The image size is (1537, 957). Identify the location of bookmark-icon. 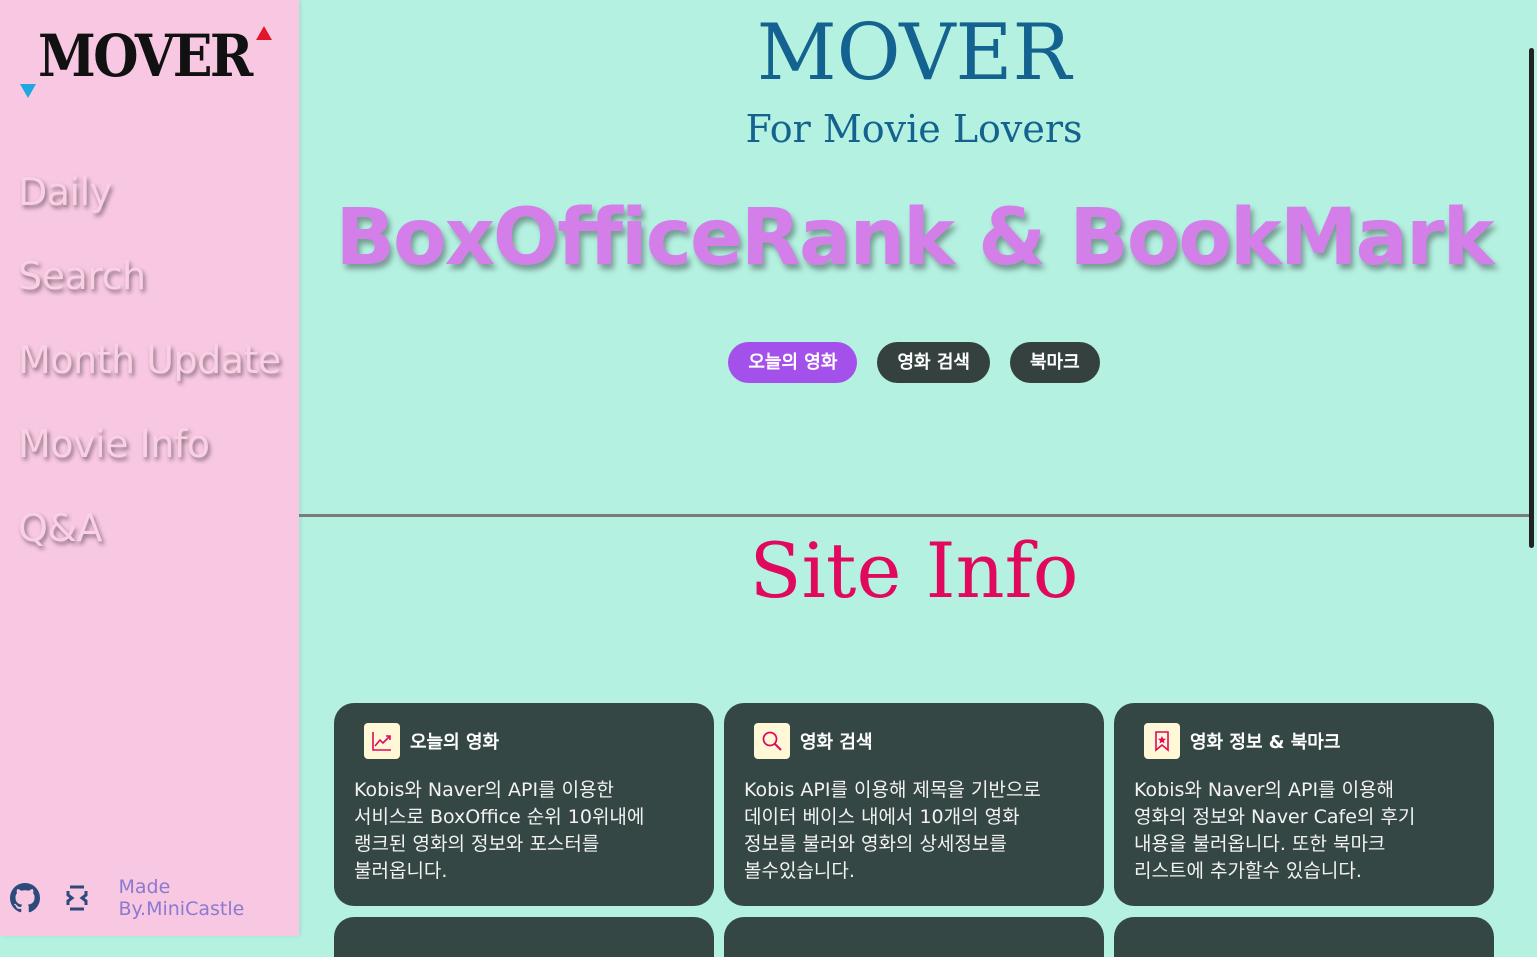
(1162, 741).